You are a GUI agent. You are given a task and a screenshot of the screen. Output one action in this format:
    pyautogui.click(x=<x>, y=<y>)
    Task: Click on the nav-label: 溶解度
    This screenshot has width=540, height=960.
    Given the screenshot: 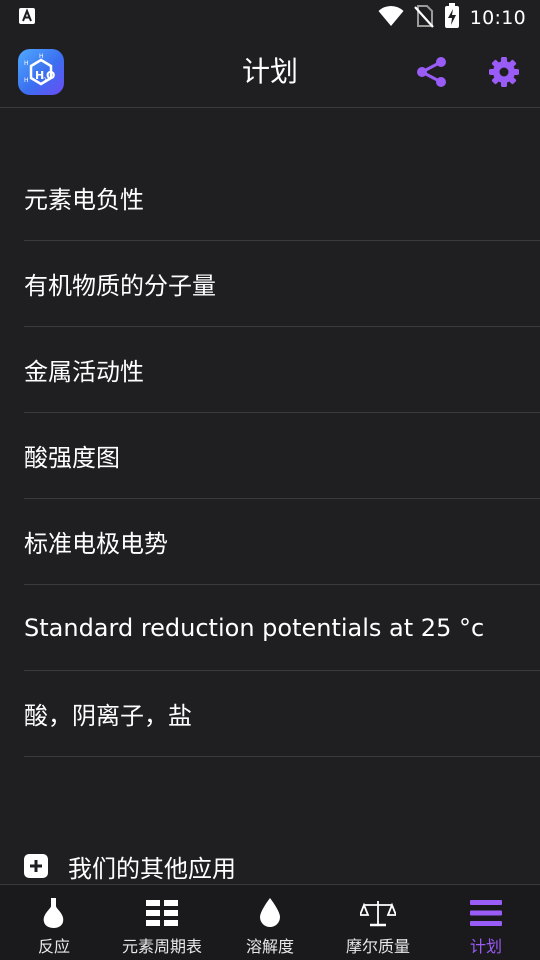 What is the action you would take?
    pyautogui.click(x=269, y=946)
    